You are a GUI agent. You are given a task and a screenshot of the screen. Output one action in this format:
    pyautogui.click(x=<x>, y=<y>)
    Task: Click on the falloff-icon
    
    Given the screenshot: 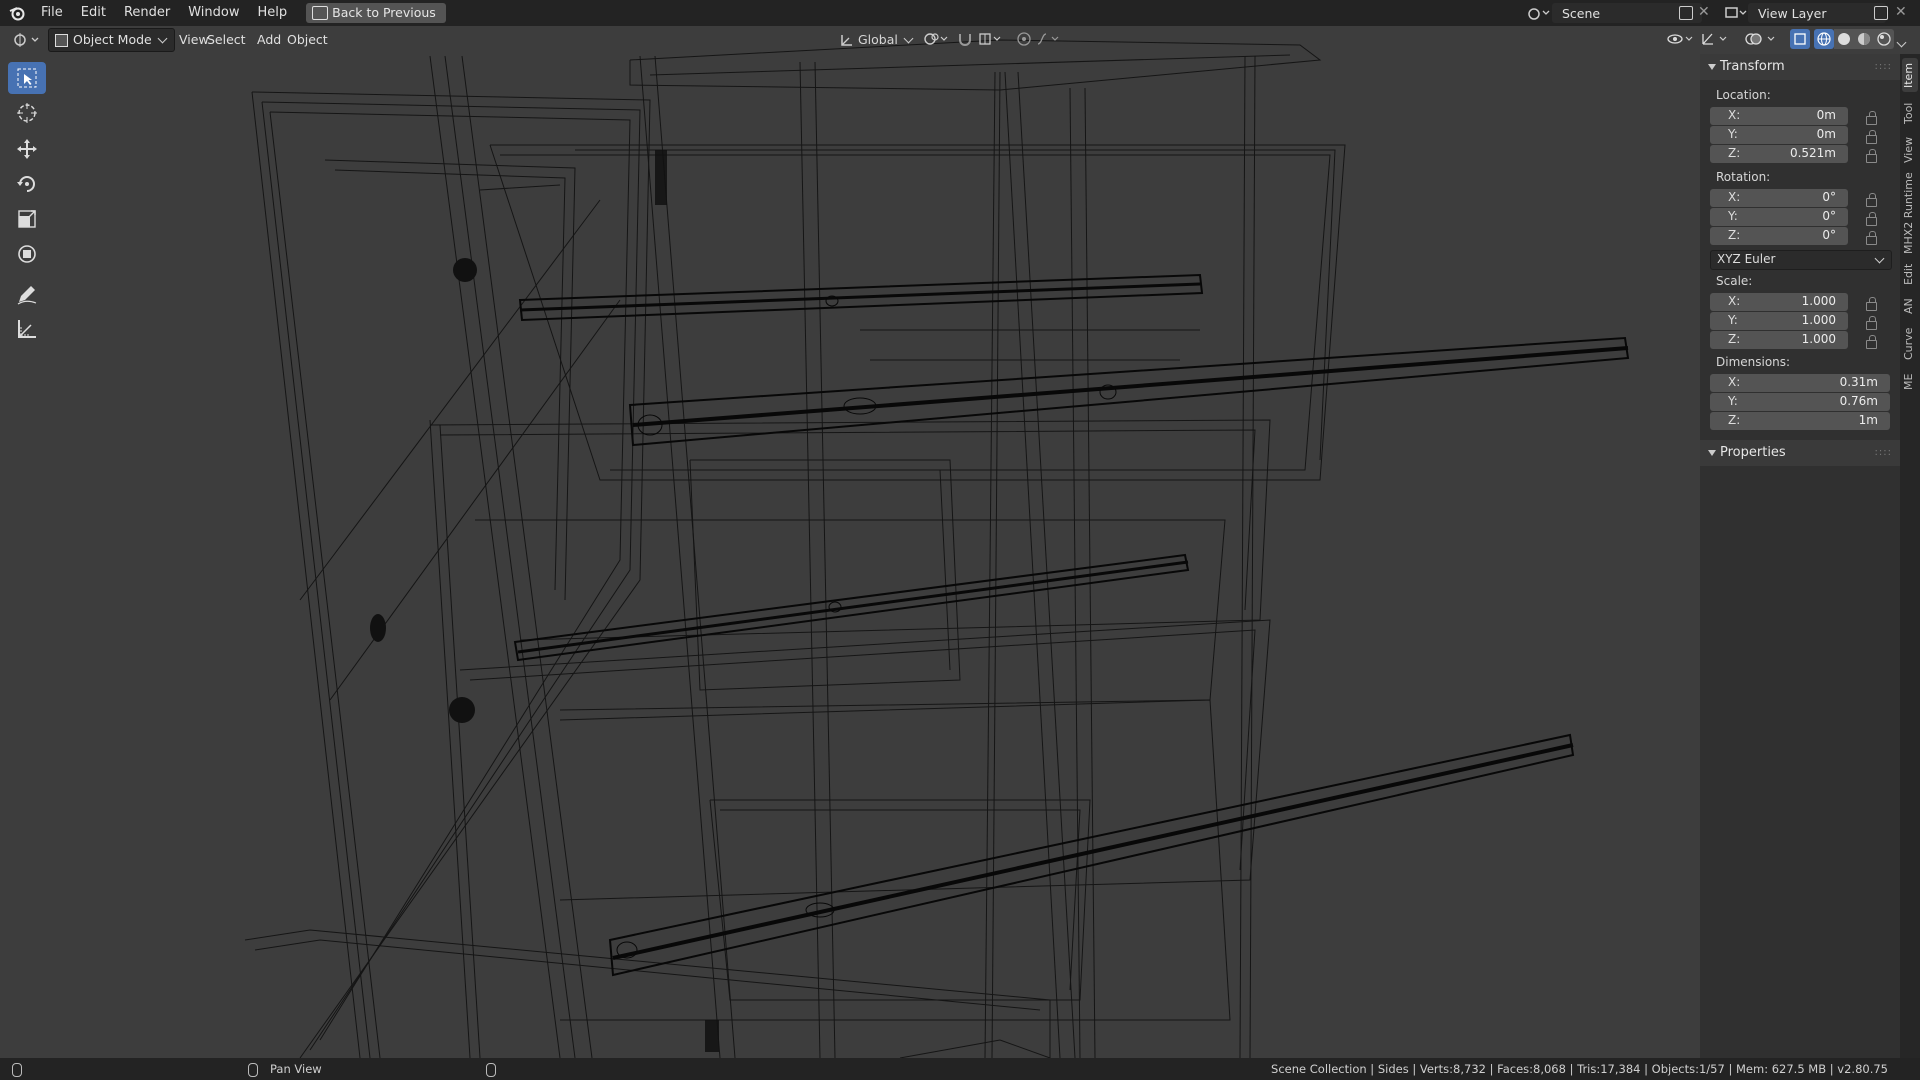 What is the action you would take?
    pyautogui.click(x=1050, y=39)
    